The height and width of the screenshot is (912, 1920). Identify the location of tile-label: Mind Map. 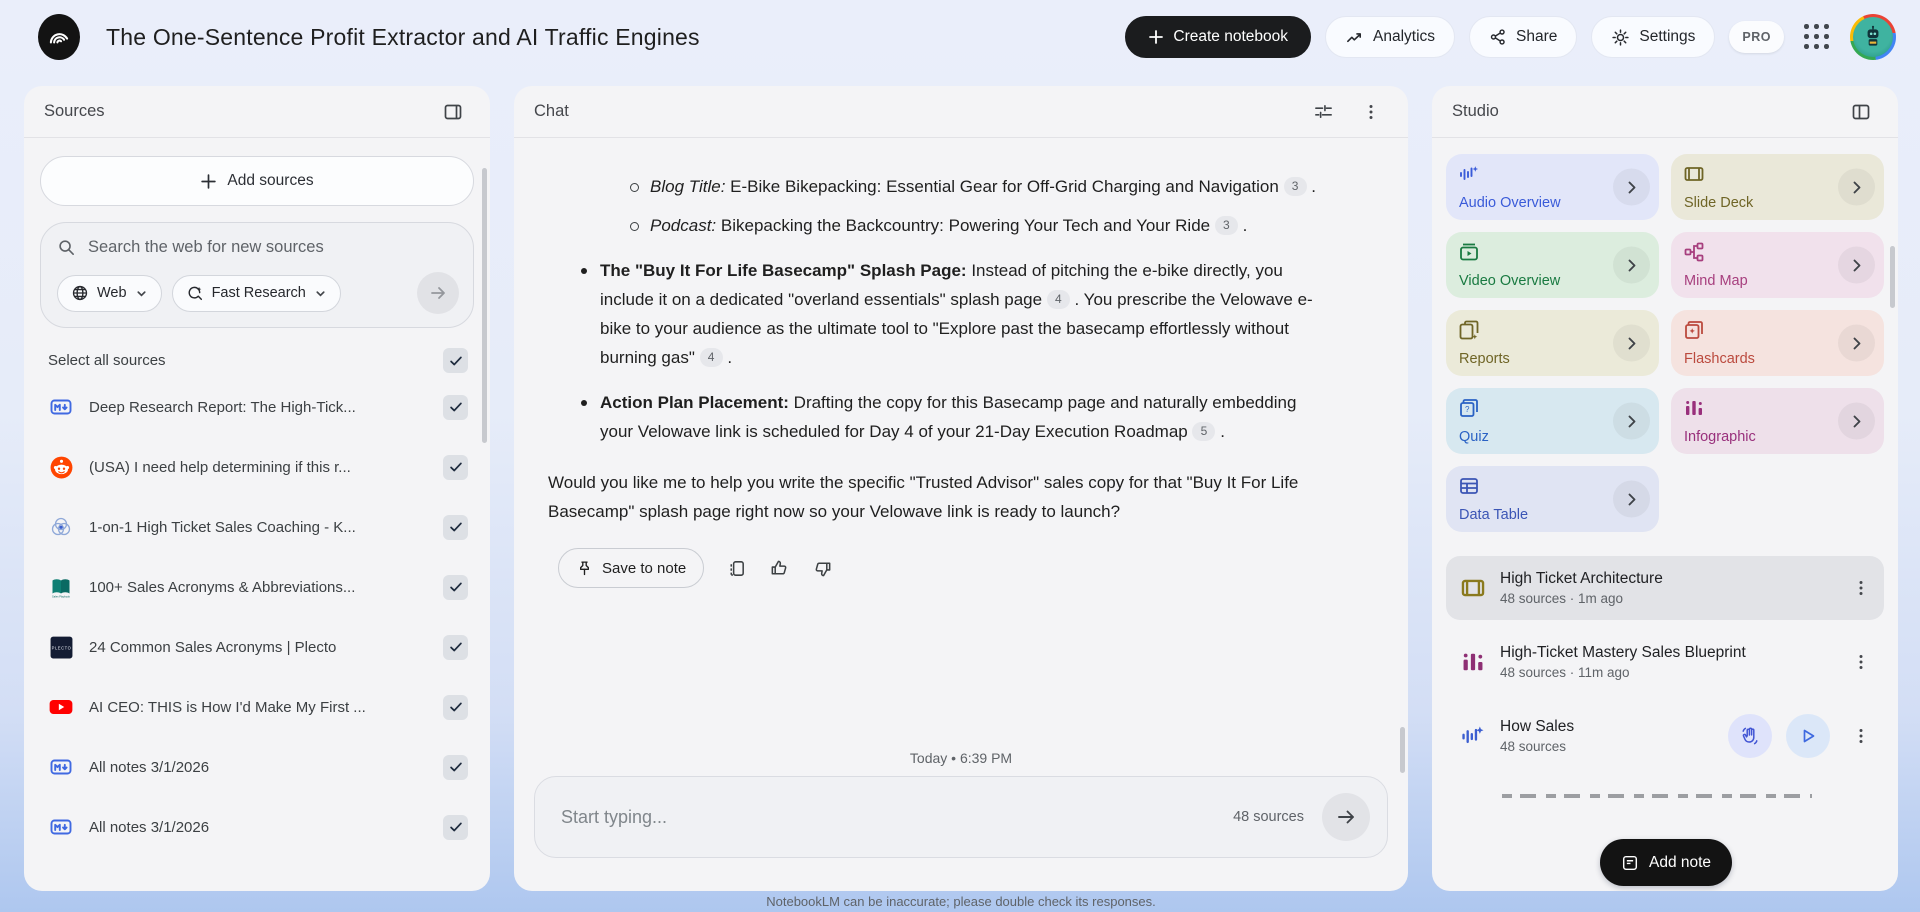
(1716, 281).